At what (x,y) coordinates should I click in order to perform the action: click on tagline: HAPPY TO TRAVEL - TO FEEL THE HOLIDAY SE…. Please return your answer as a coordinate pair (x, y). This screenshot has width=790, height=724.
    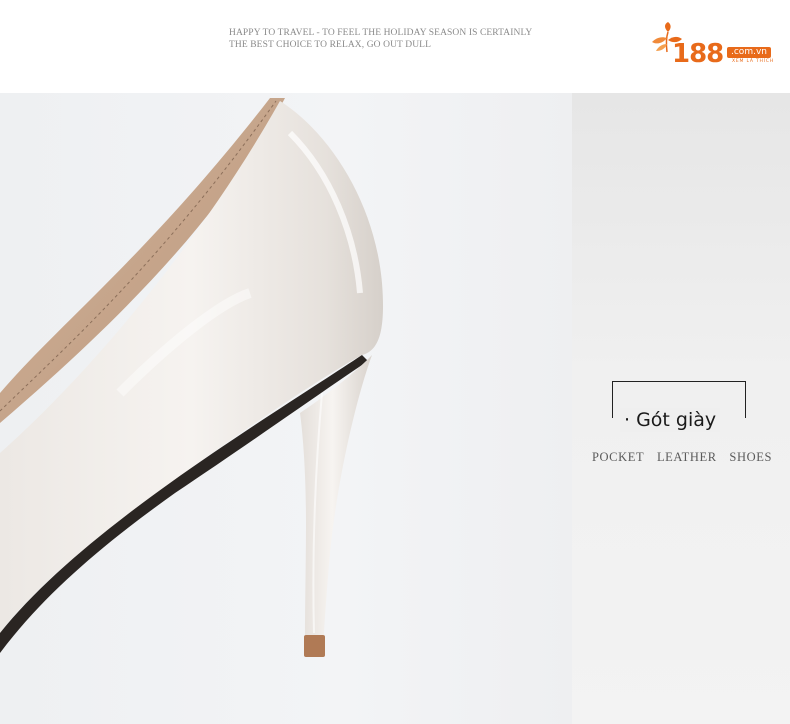
    Looking at the image, I should click on (399, 39).